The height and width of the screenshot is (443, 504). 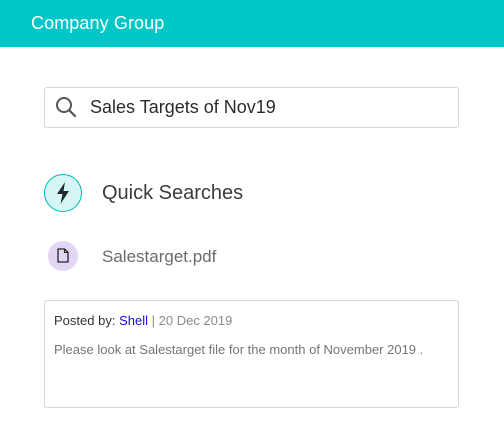 I want to click on search-icon, so click(x=66, y=107).